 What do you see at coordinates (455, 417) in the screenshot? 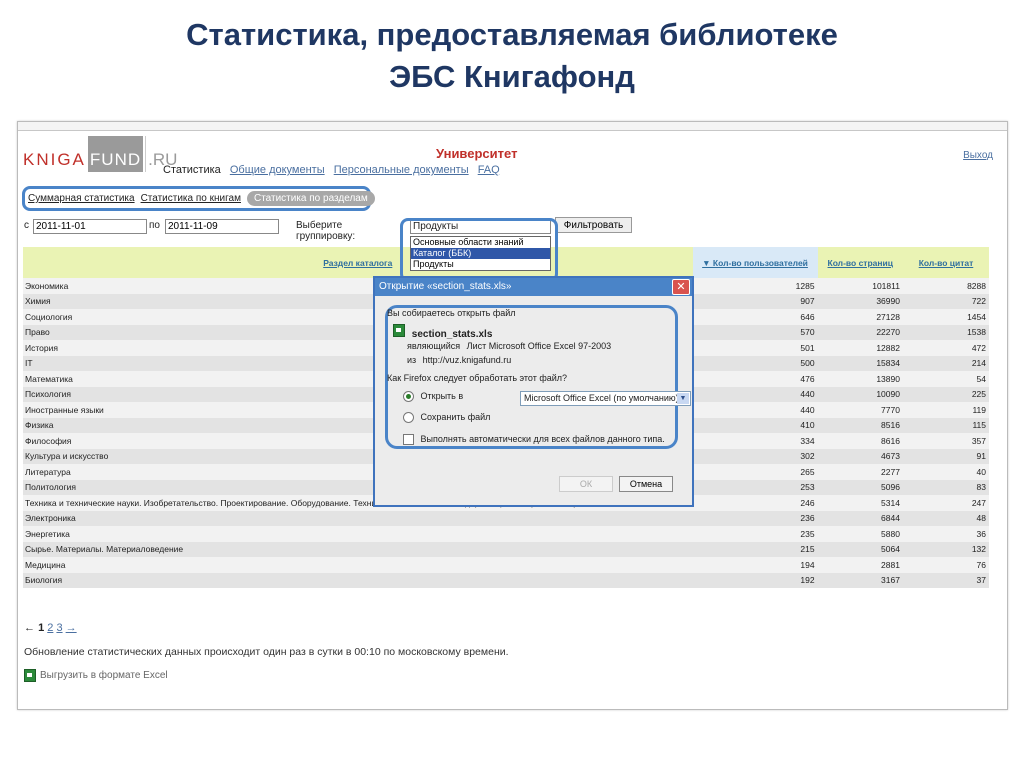
I see `save-file-label: Сохранить файл` at bounding box center [455, 417].